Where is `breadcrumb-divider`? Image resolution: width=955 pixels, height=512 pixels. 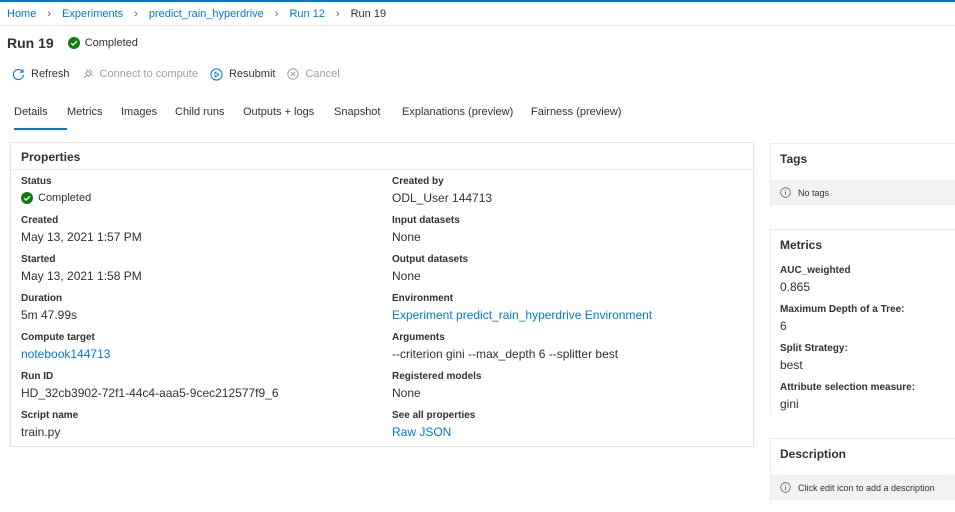 breadcrumb-divider is located at coordinates (477, 25).